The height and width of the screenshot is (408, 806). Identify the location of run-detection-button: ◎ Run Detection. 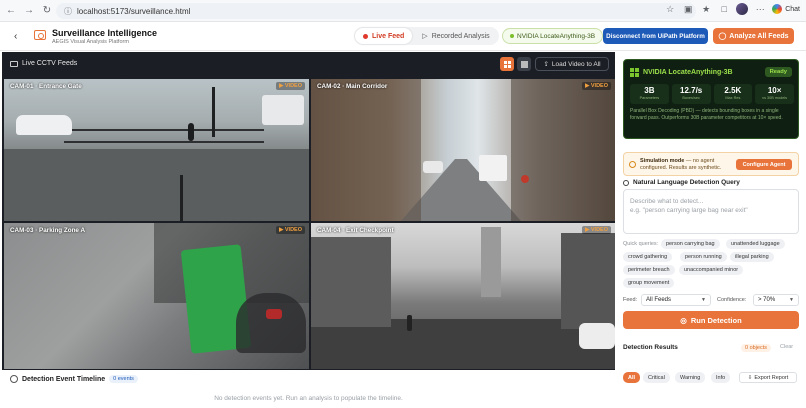
(711, 320).